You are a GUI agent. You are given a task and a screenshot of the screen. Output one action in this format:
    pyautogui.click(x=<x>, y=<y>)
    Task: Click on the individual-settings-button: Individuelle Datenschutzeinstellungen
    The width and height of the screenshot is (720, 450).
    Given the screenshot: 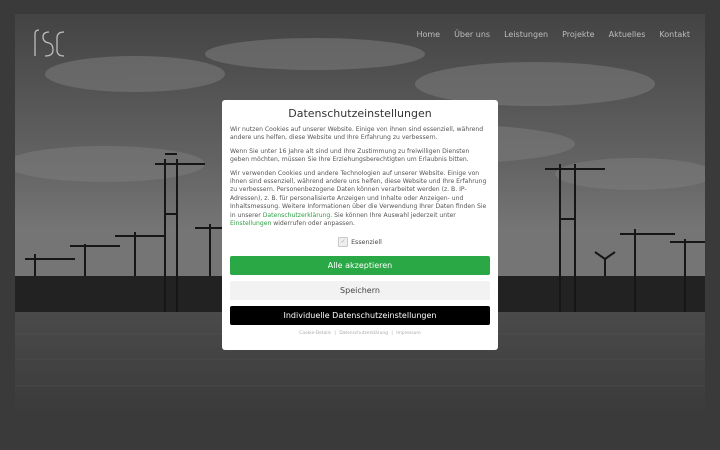 What is the action you would take?
    pyautogui.click(x=360, y=316)
    